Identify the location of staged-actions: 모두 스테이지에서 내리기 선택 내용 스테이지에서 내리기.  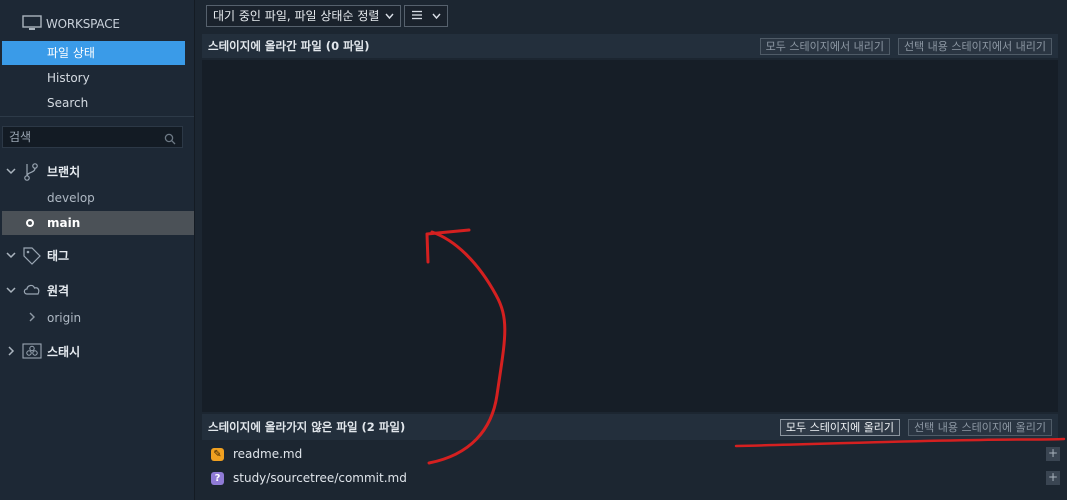
(902, 46).